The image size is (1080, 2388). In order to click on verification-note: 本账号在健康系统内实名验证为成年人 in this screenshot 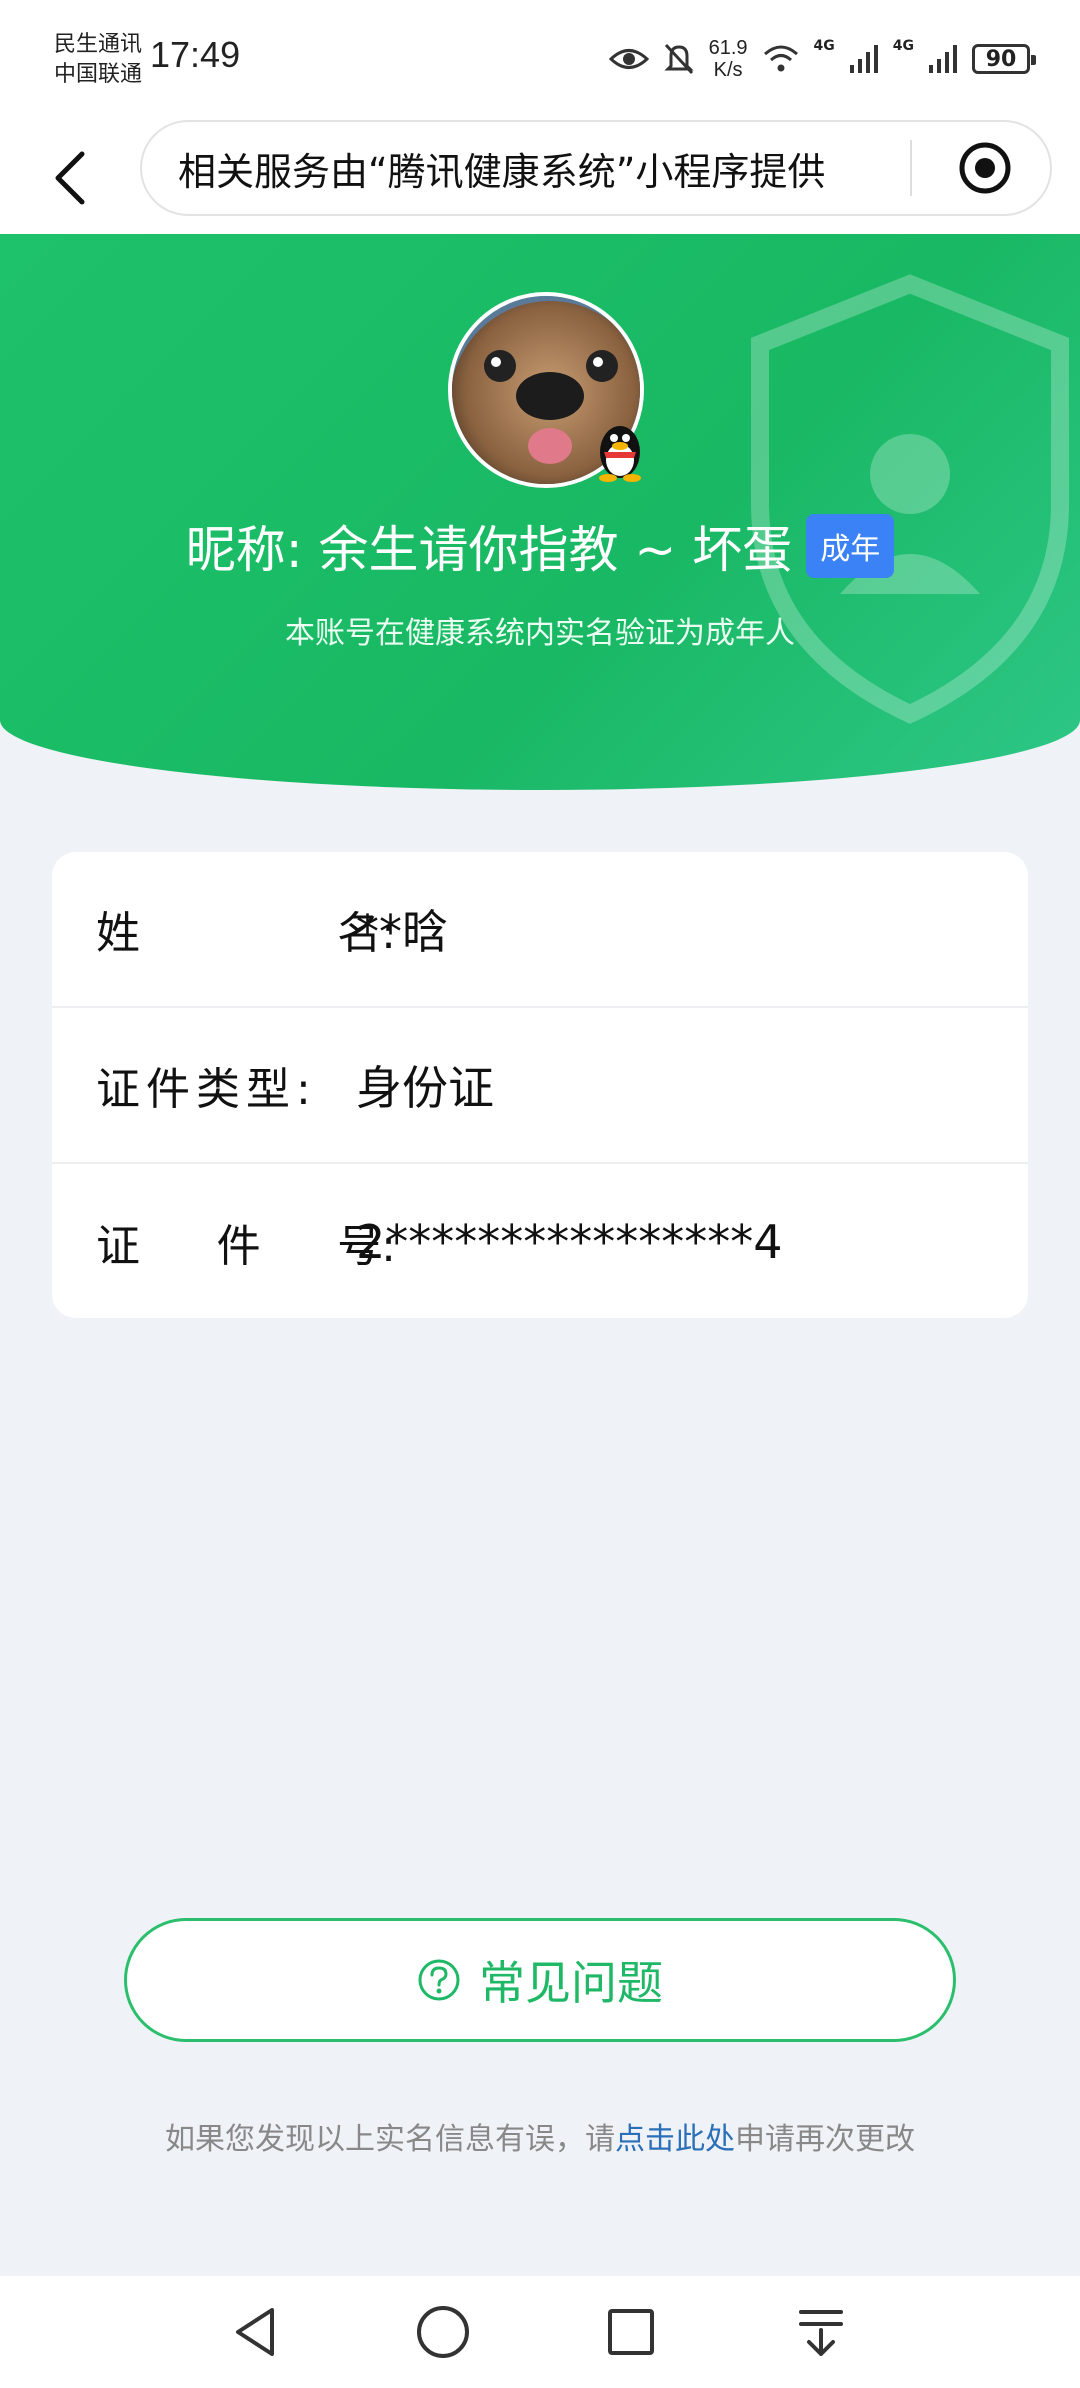, I will do `click(540, 633)`.